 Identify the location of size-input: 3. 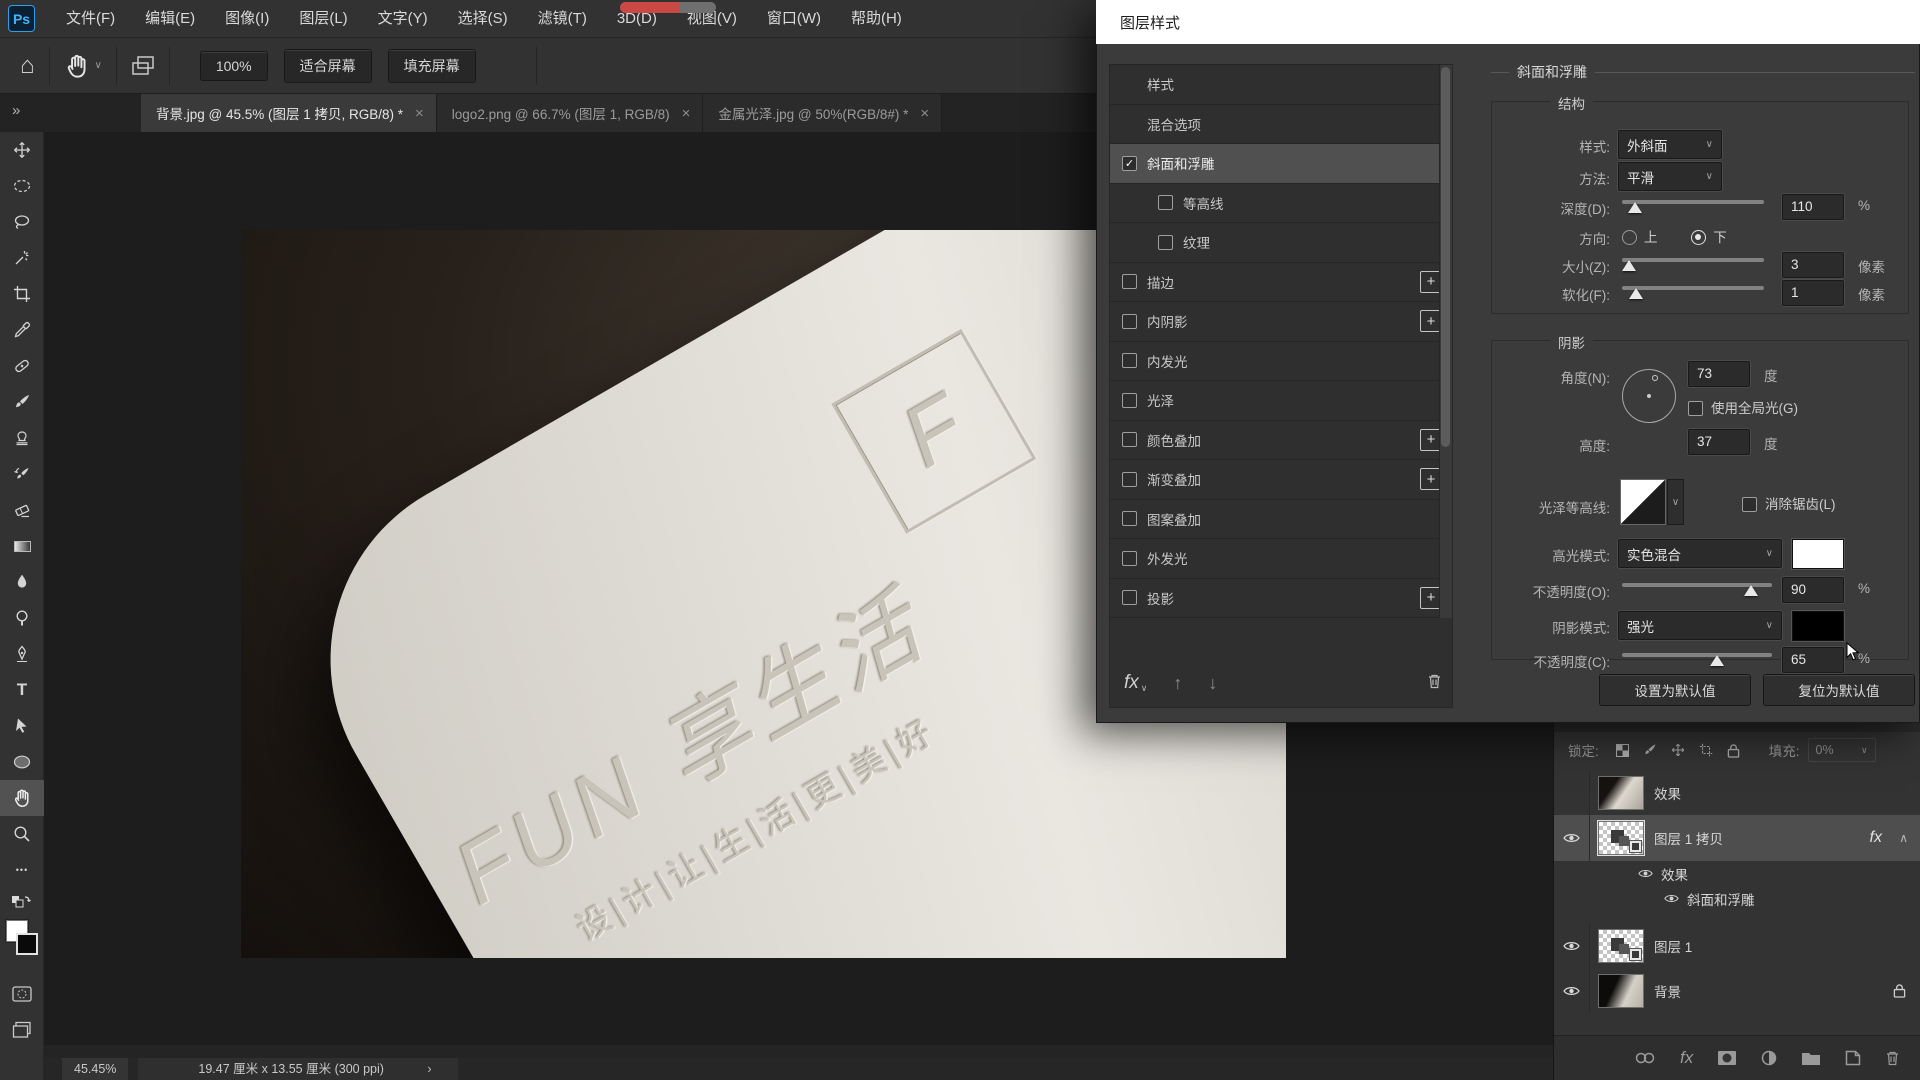
(1813, 265).